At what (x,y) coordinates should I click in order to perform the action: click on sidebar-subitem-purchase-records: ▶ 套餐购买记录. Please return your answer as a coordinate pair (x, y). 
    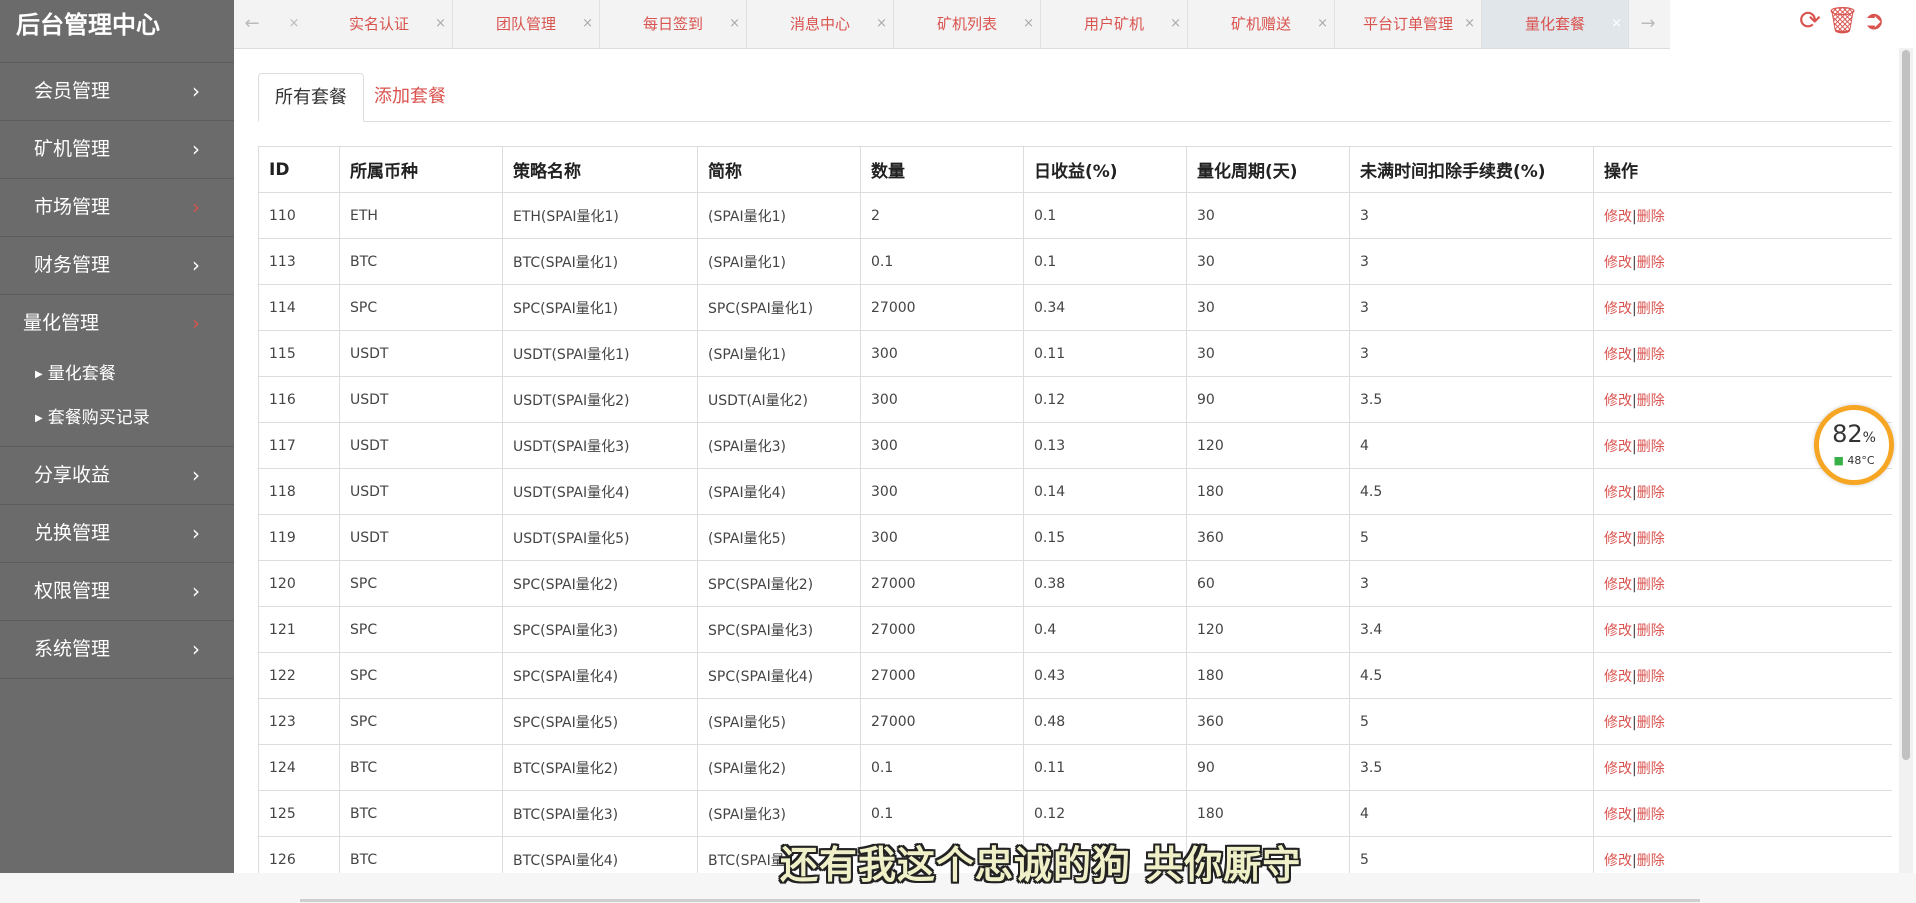
    Looking at the image, I should click on (117, 418).